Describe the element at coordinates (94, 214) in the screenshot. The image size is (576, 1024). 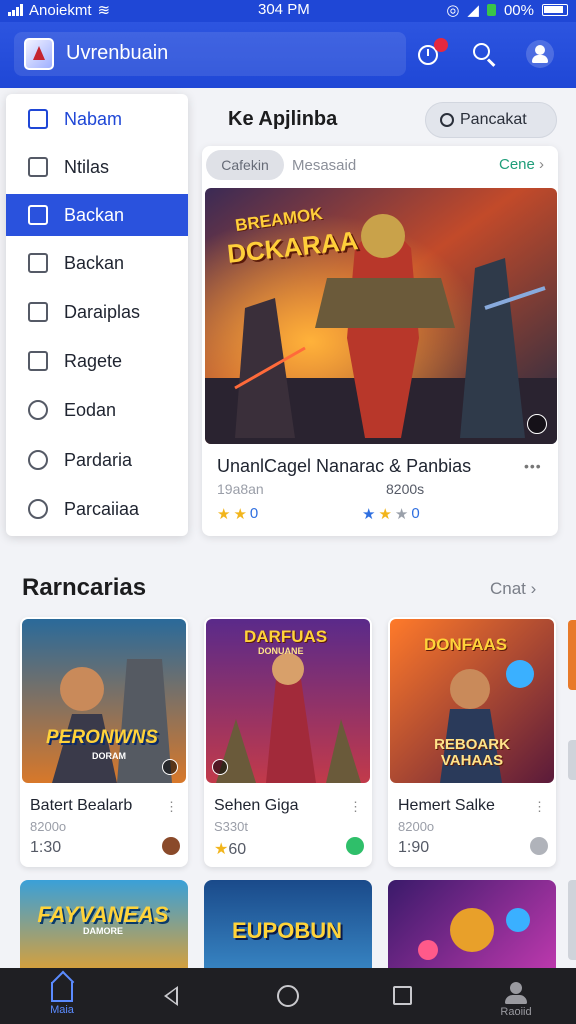
I see `drawer-item-label: Backan` at that location.